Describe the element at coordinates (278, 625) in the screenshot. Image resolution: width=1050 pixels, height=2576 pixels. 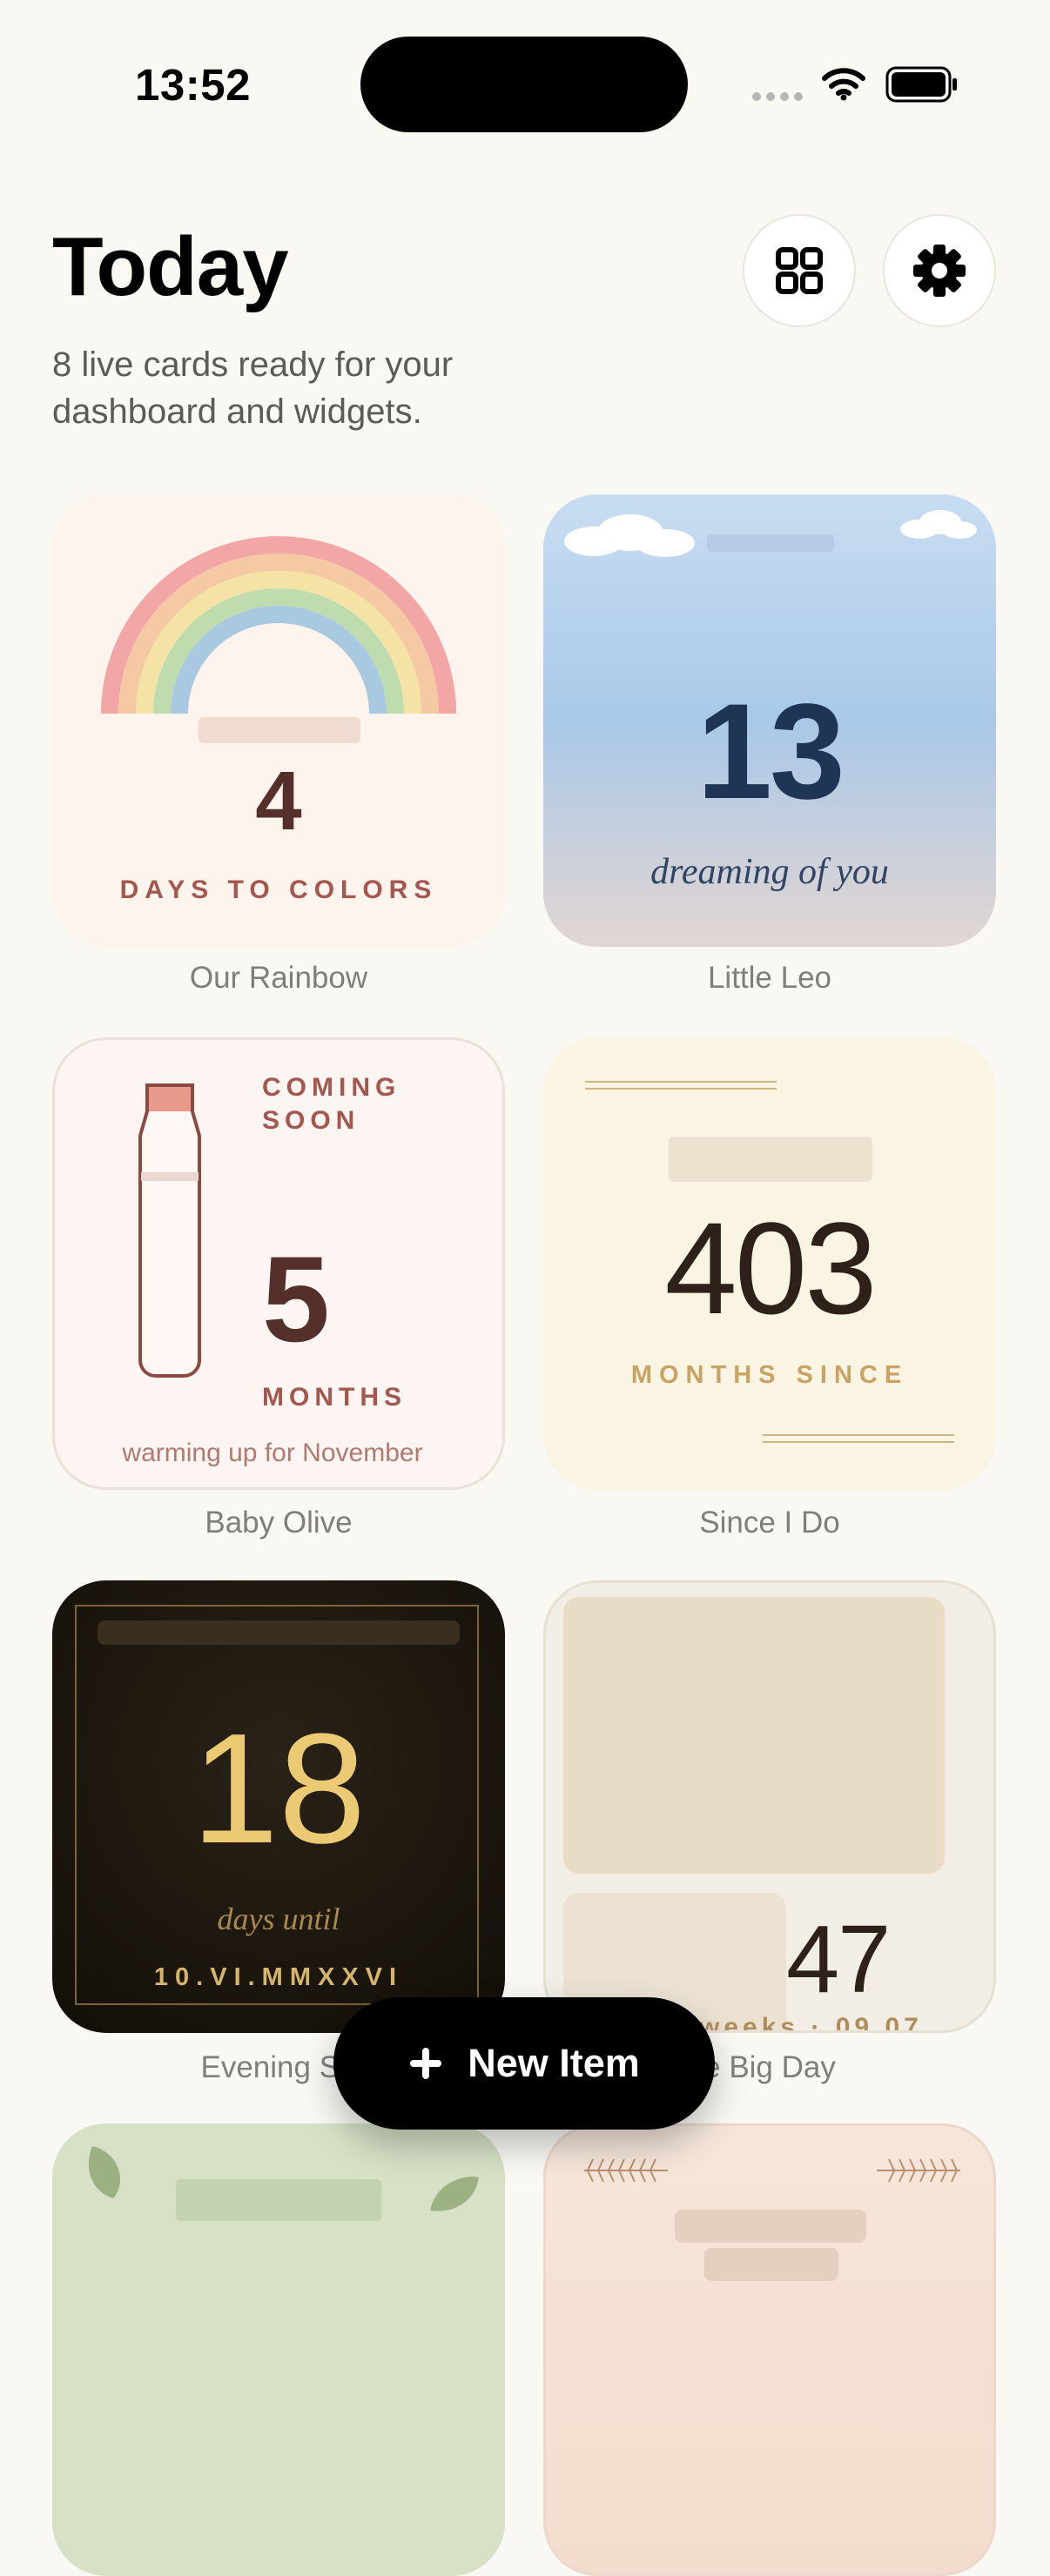
I see `rainbow-icon` at that location.